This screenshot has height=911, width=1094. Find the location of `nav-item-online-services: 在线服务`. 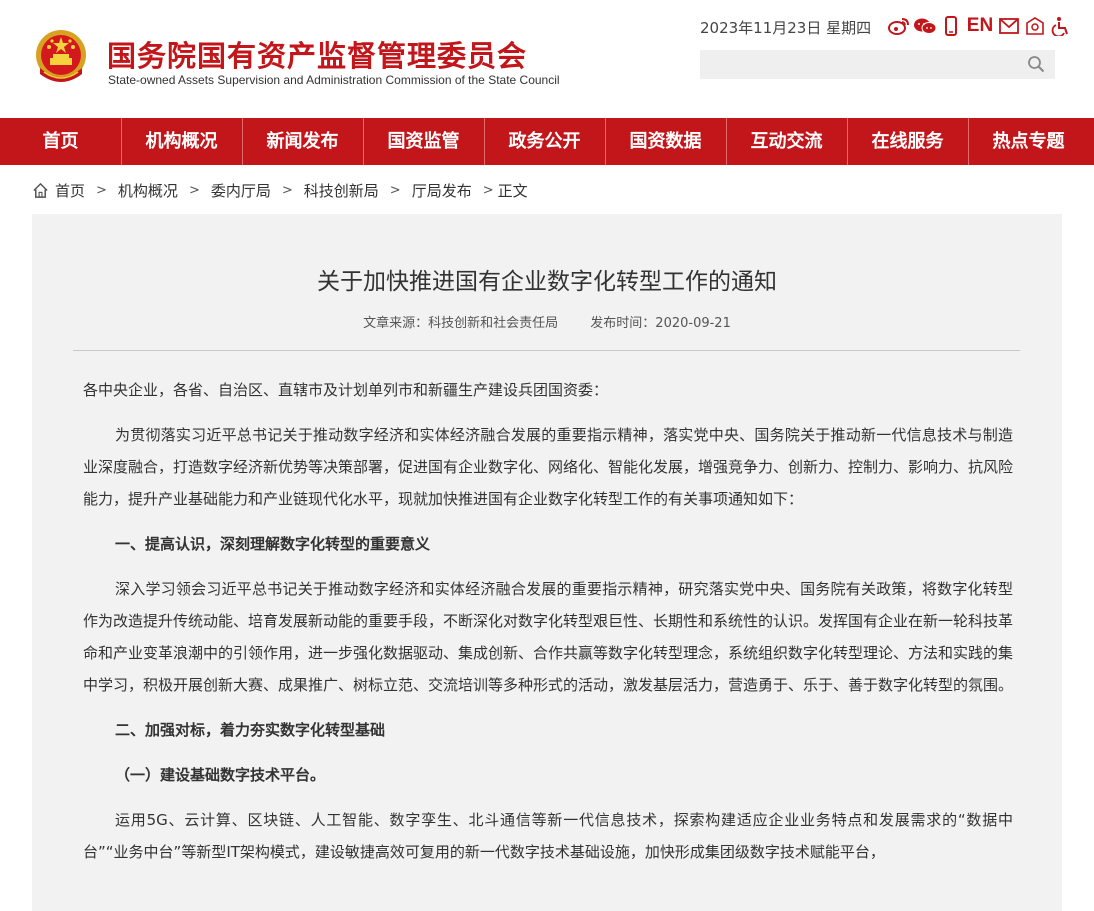

nav-item-online-services: 在线服务 is located at coordinates (907, 141).